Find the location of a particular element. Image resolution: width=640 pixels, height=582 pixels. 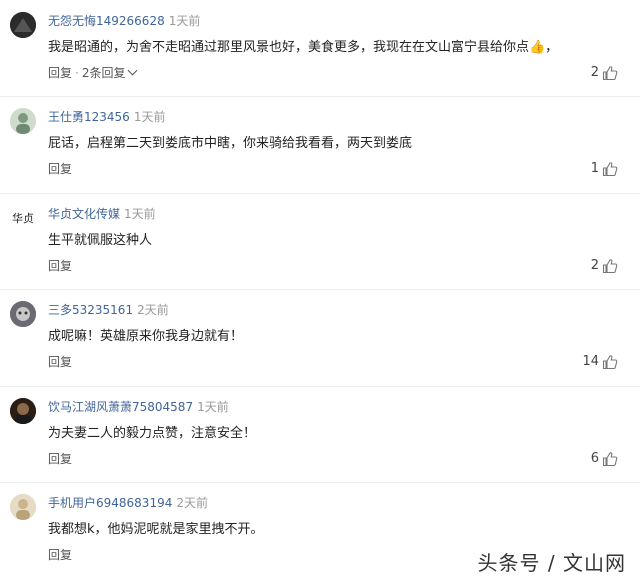

comment-meta: 王仕勇123456 1天前 is located at coordinates (106, 117).